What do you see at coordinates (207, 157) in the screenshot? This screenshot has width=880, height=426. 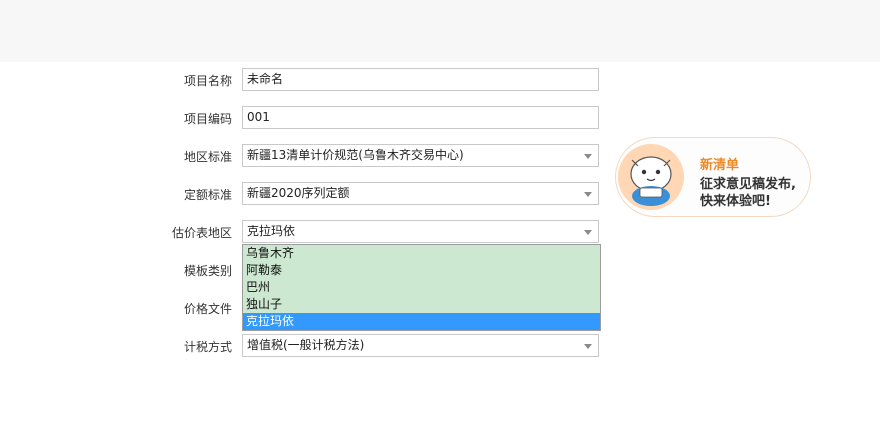 I see `region-standard-label: 地区标准` at bounding box center [207, 157].